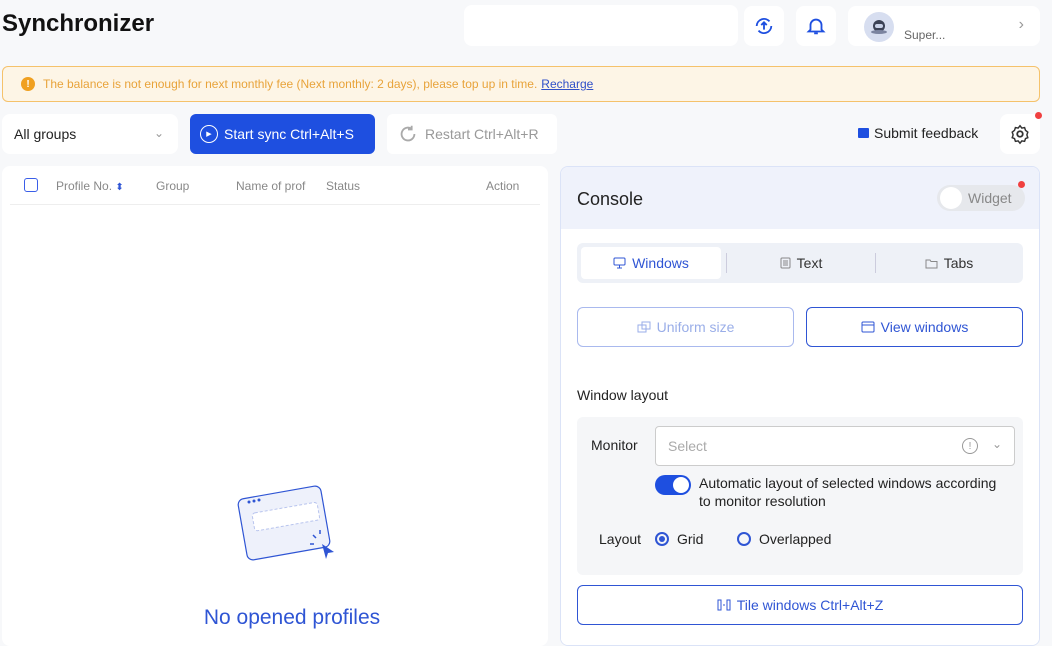 The image size is (1052, 646). What do you see at coordinates (610, 199) in the screenshot?
I see `console-title: Console` at bounding box center [610, 199].